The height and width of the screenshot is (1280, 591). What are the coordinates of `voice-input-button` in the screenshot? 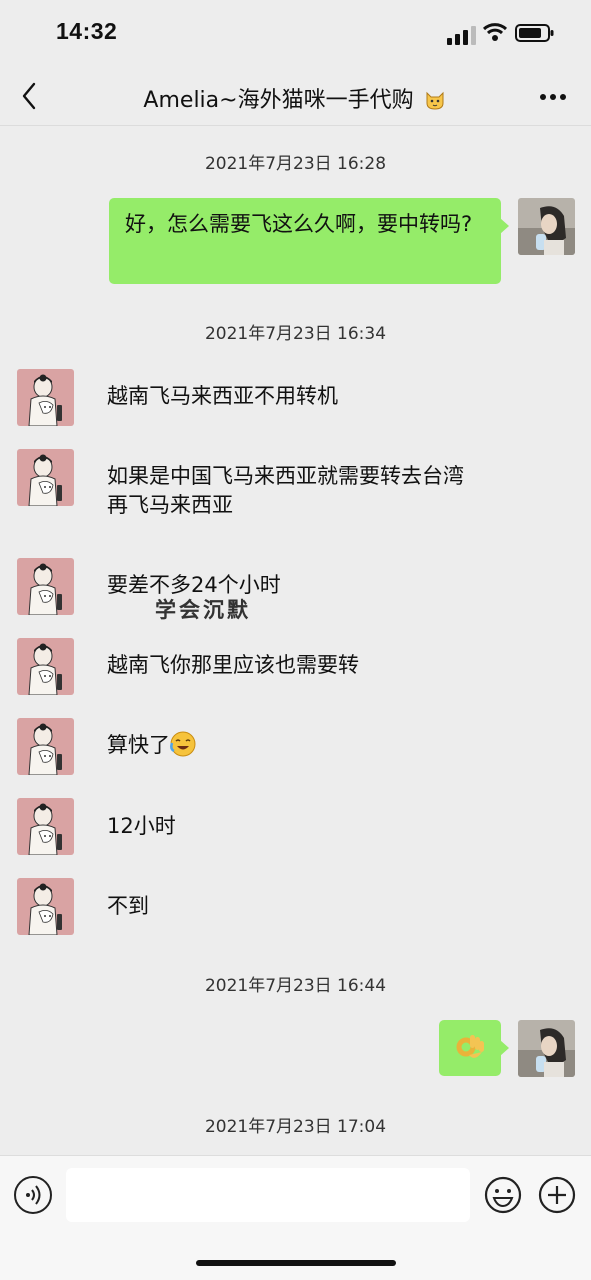 It's located at (33, 1195).